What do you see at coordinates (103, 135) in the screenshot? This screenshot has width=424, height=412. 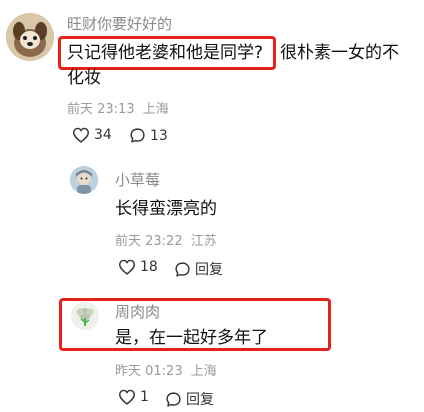 I see `like-count: 34` at bounding box center [103, 135].